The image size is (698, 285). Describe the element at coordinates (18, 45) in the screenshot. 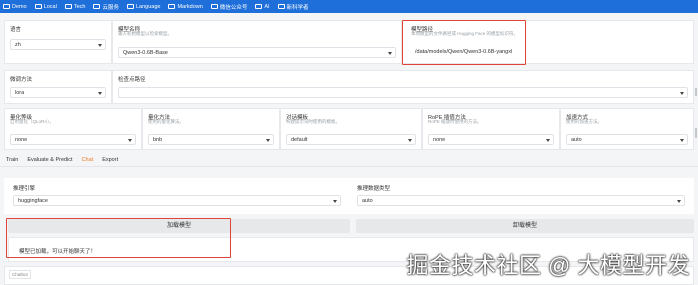

I see `lang-value: zh` at that location.